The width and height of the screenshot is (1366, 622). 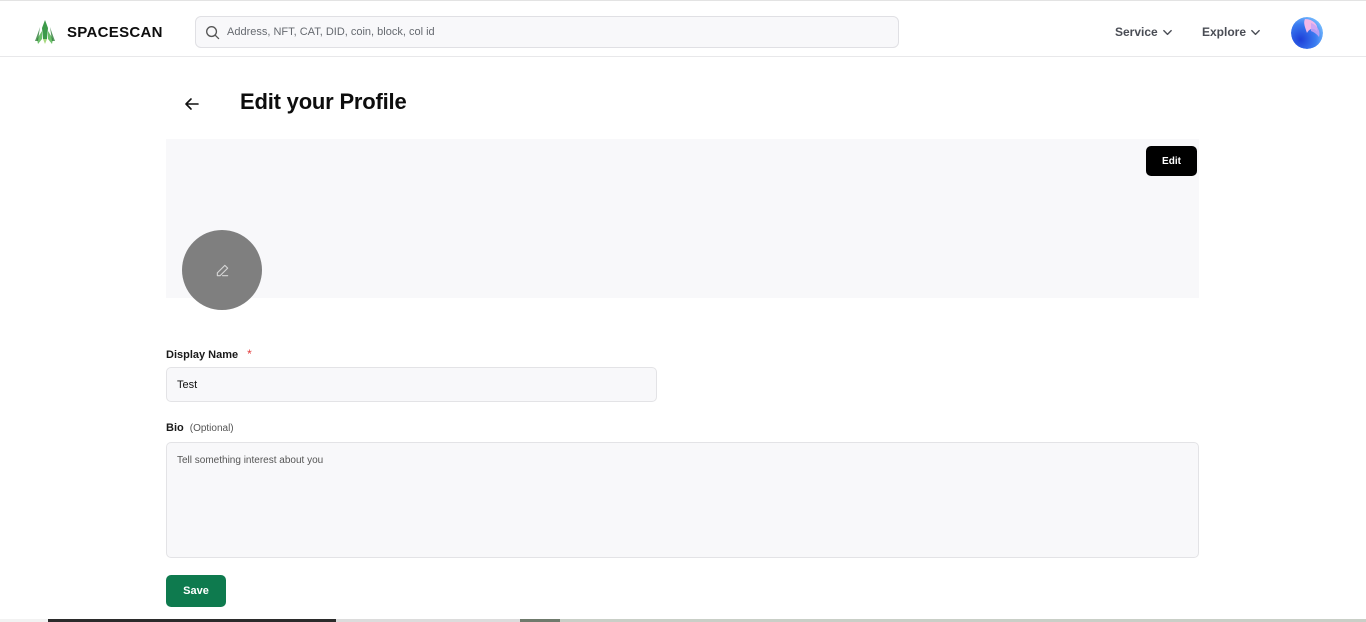 I want to click on edit-banner-button: Edit, so click(x=1171, y=161).